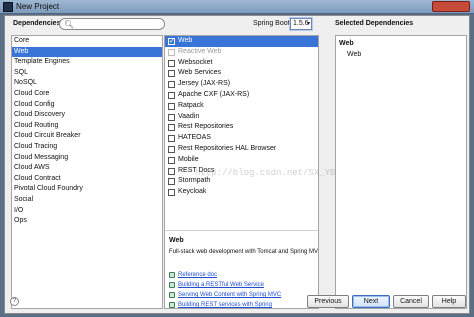  Describe the element at coordinates (451, 6) in the screenshot. I see `window-close-button` at that location.